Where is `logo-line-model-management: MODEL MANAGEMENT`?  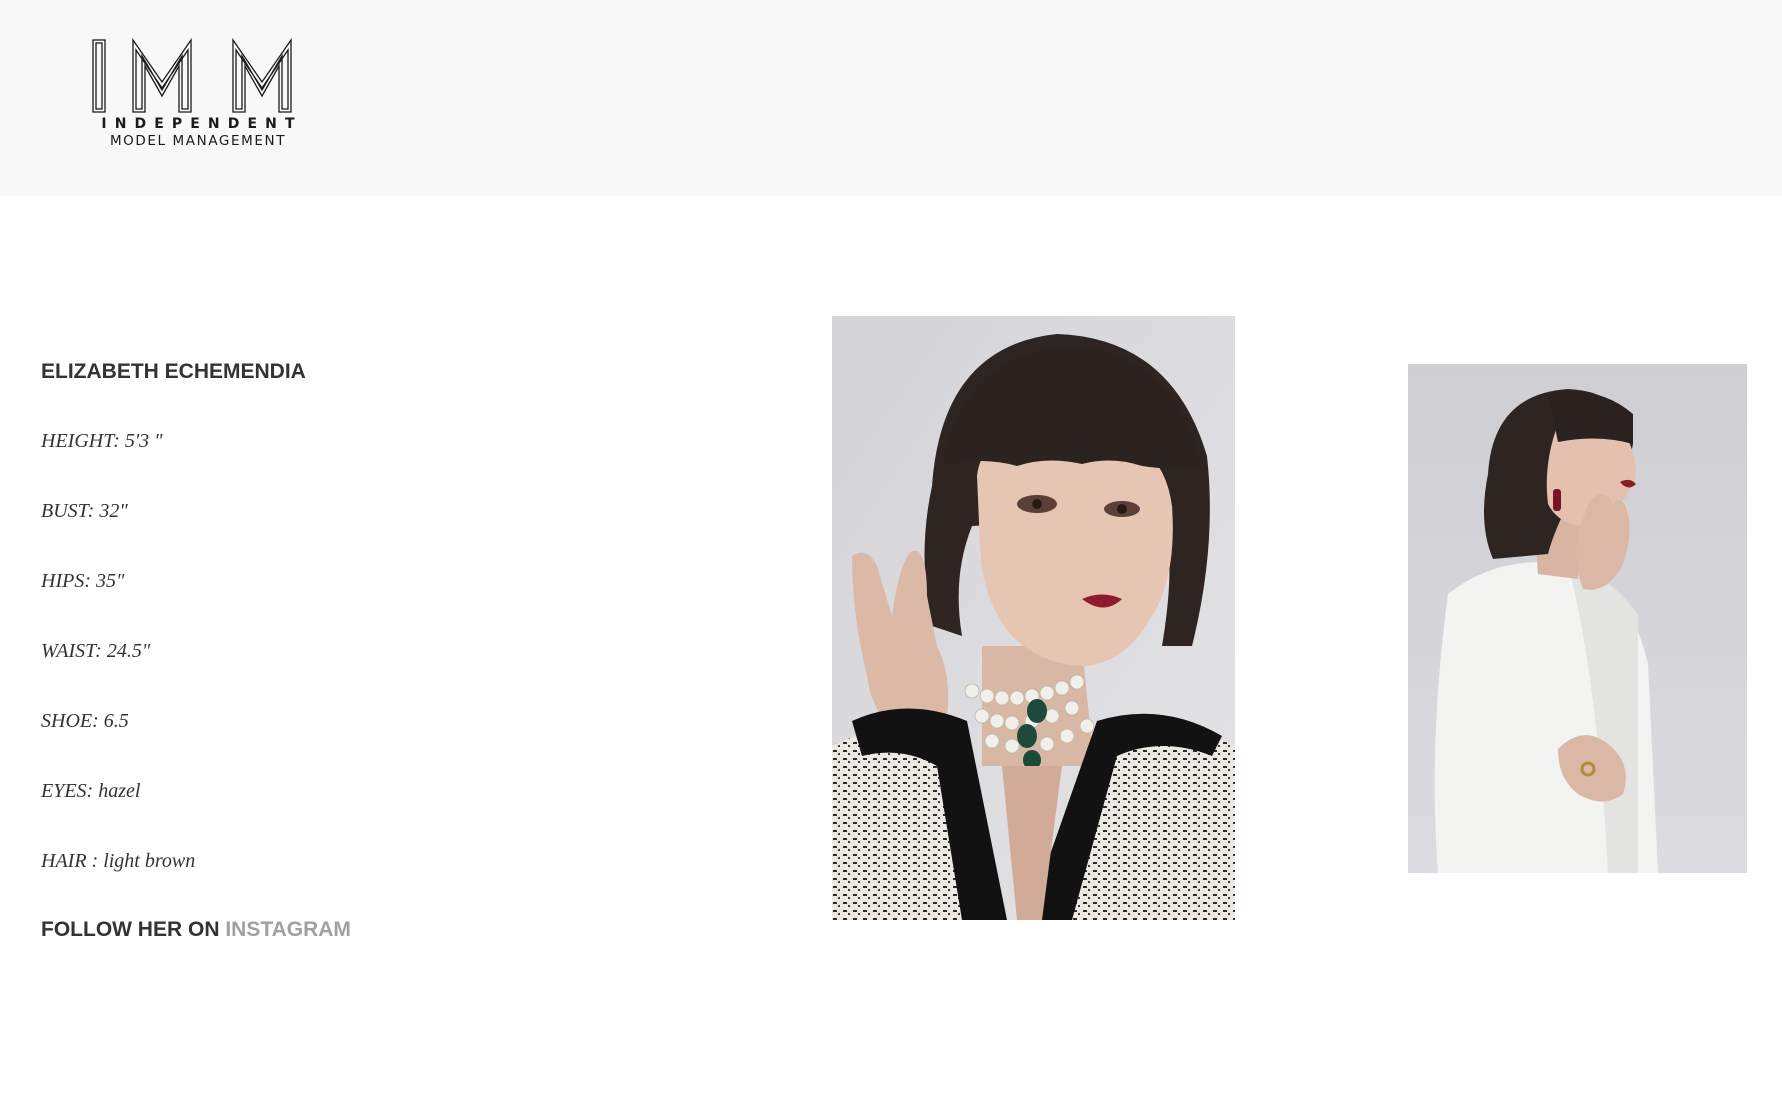
logo-line-model-management: MODEL MANAGEMENT is located at coordinates (198, 141).